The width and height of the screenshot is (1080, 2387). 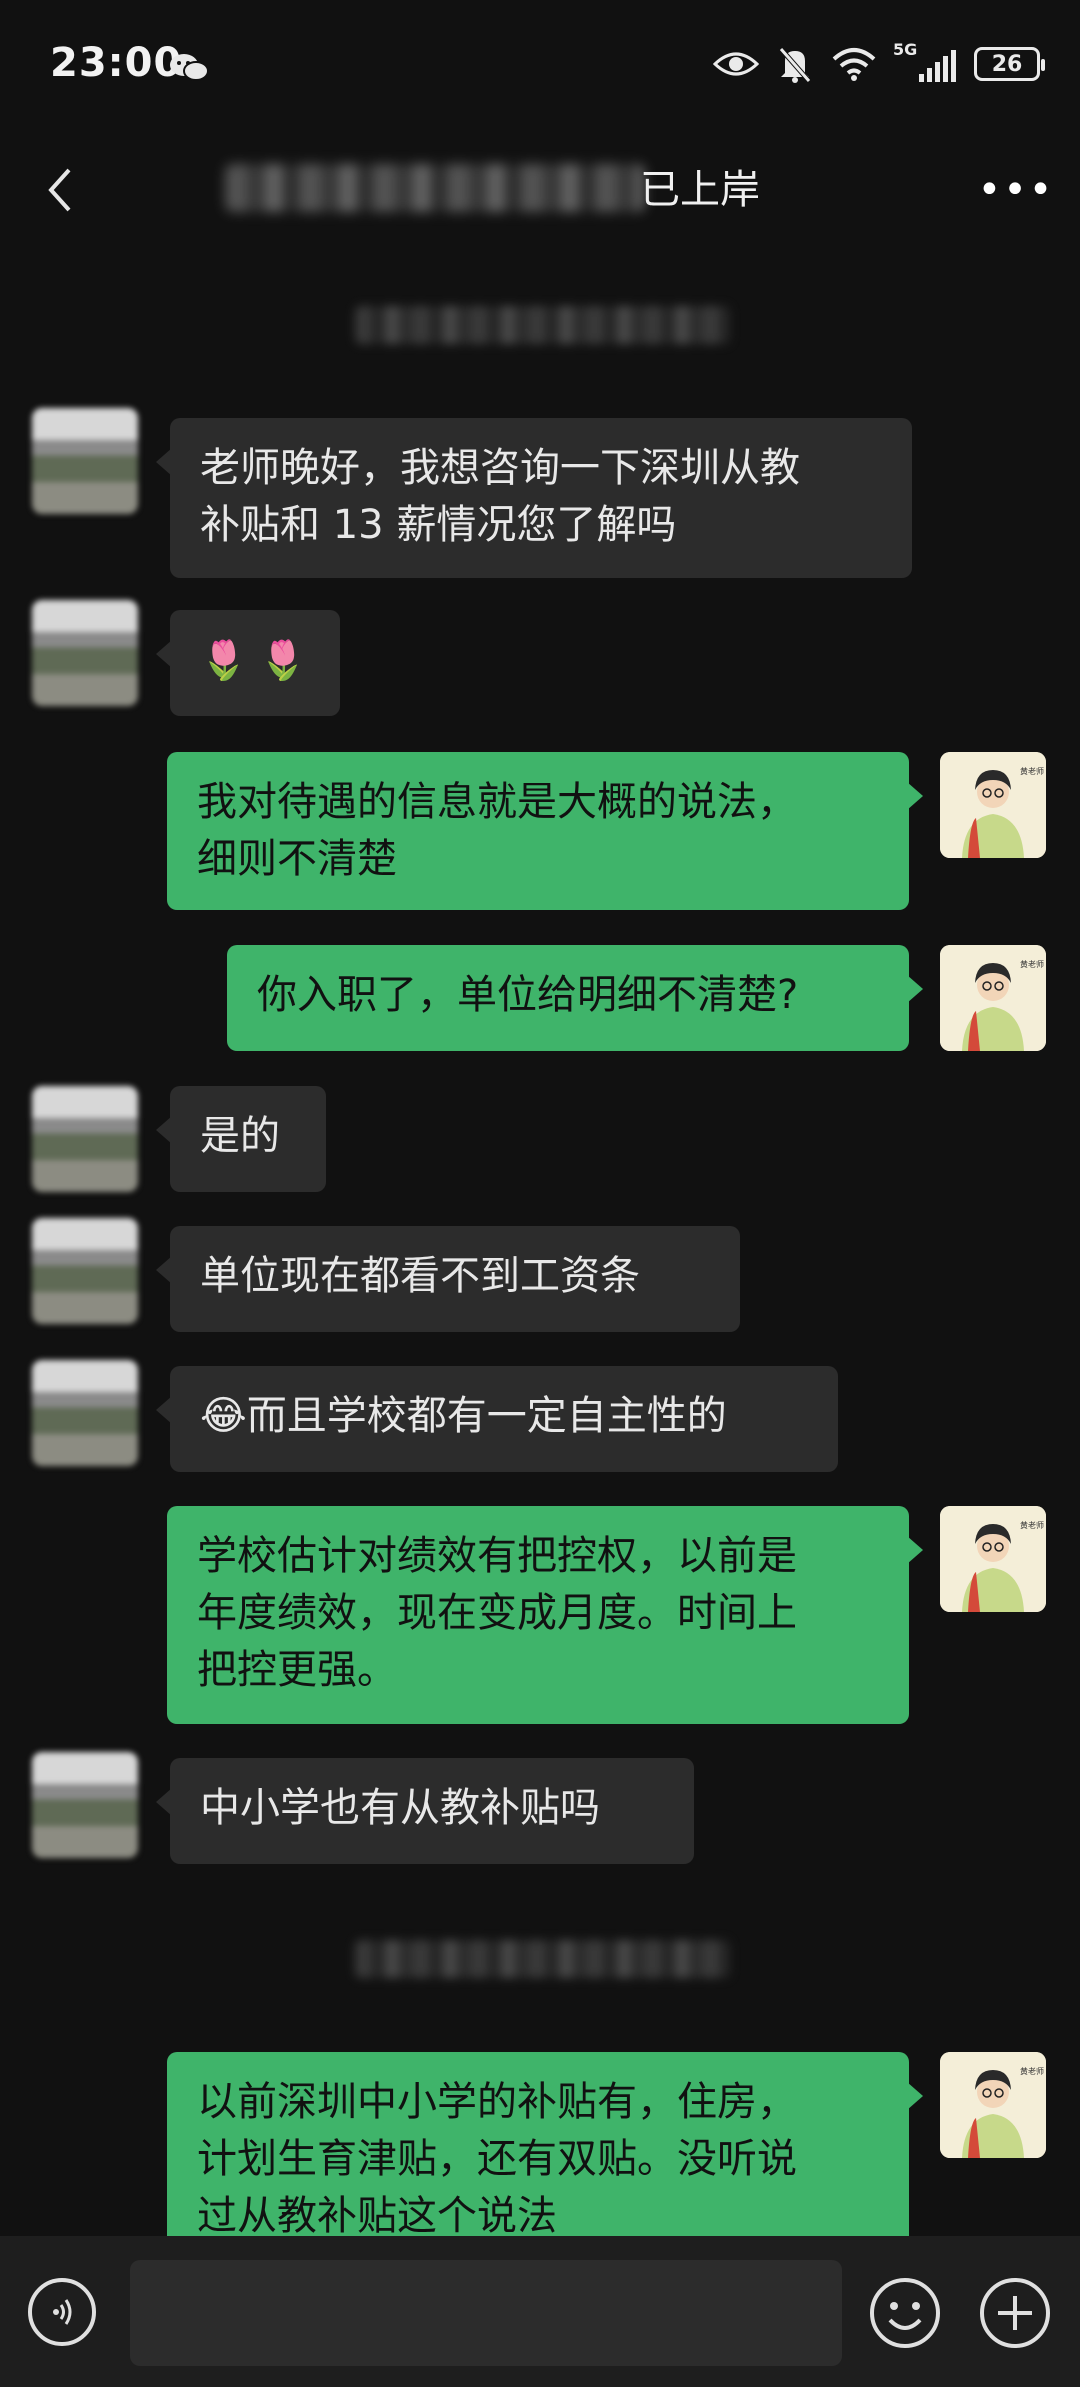 I want to click on chat-input-bar, so click(x=540, y=2311).